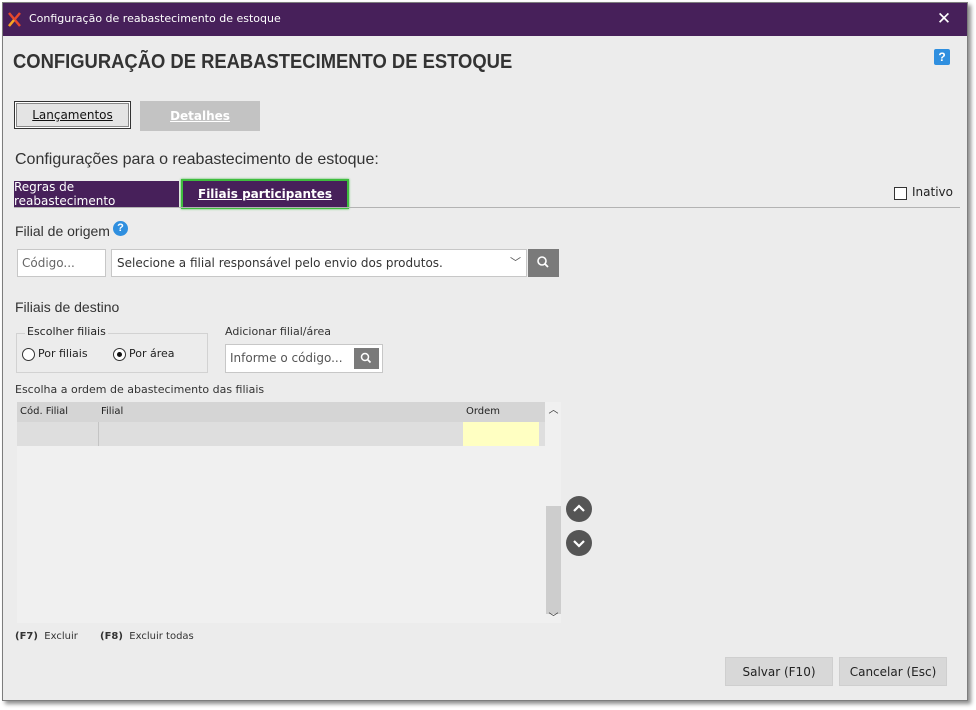  I want to click on shortcut-f8-label: Excluir todas, so click(161, 636).